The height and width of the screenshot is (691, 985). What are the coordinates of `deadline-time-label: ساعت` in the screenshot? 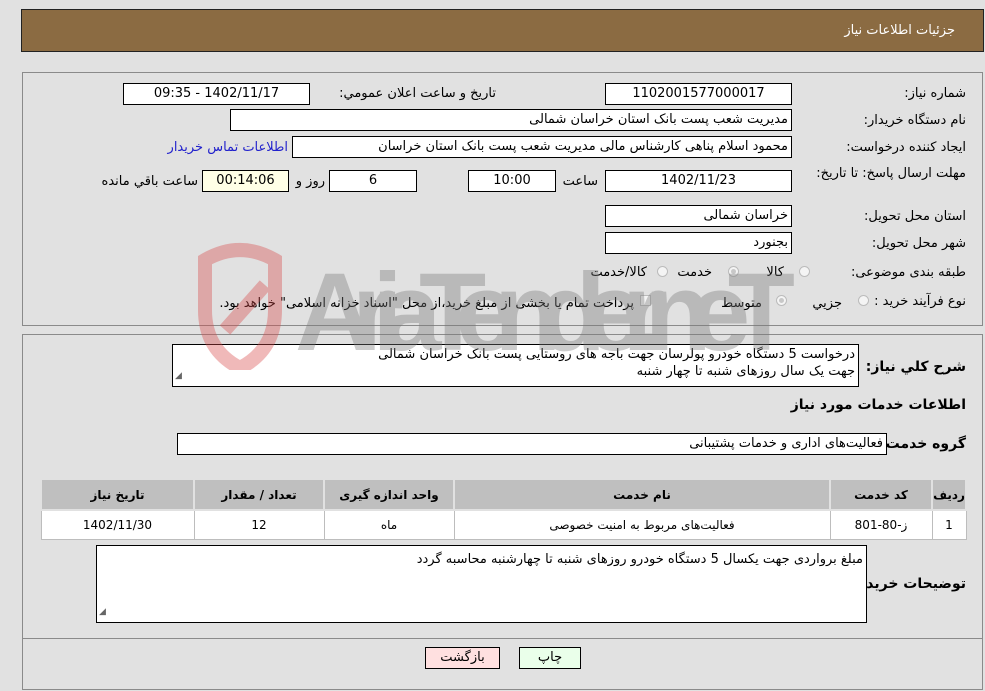 It's located at (580, 181).